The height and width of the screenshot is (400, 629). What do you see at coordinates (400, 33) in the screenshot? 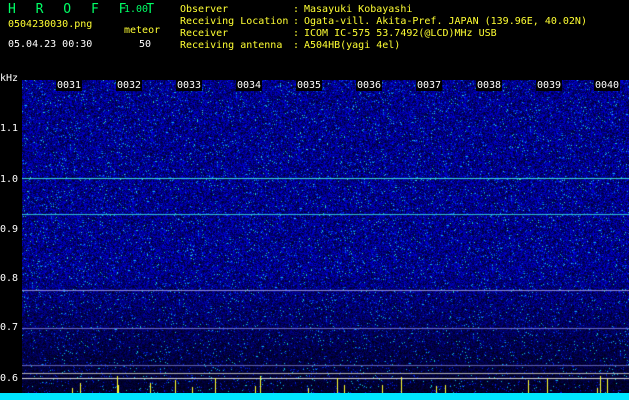
I see `receiver-value: ICOM IC-575 53.7492(@LCD)MHz USB` at bounding box center [400, 33].